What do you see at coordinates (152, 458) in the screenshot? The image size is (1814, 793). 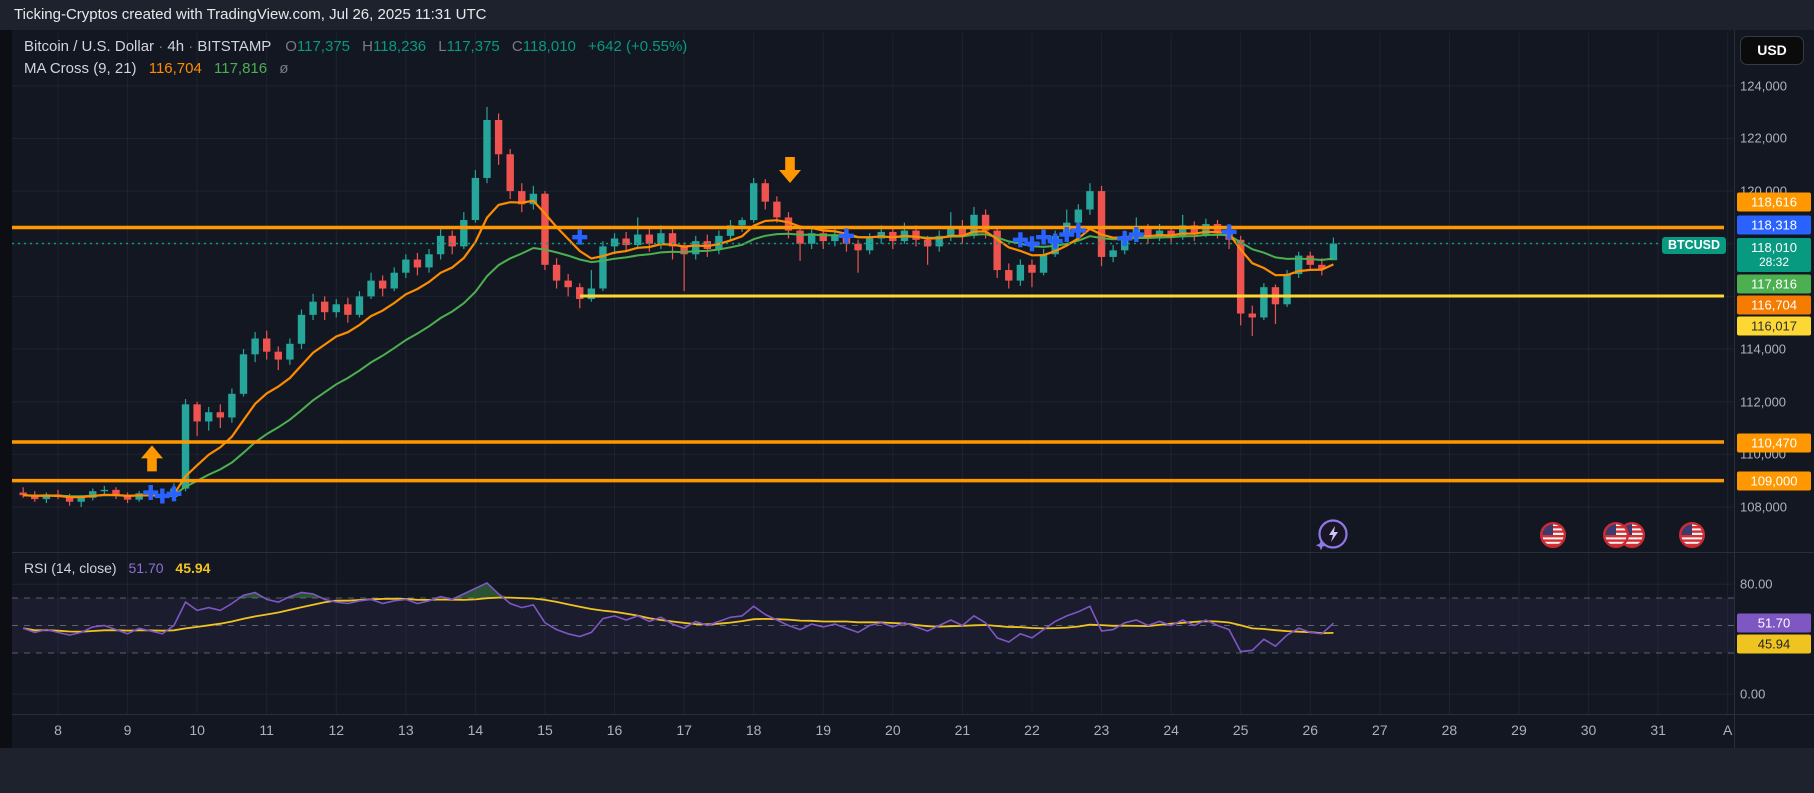 I see `up-arrow-icon` at bounding box center [152, 458].